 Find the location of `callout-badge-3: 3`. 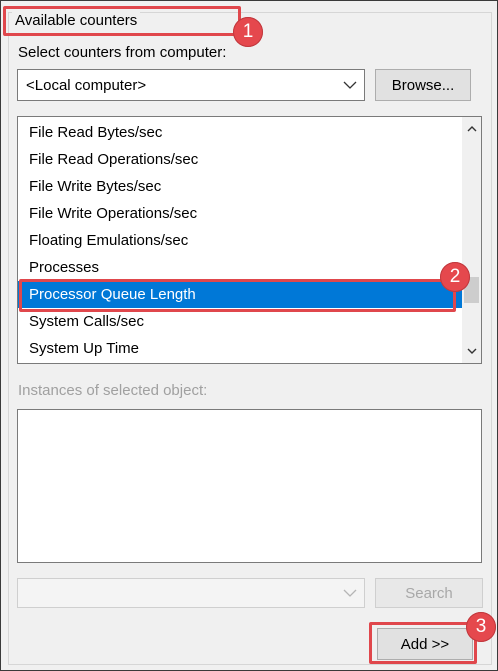

callout-badge-3: 3 is located at coordinates (481, 627).